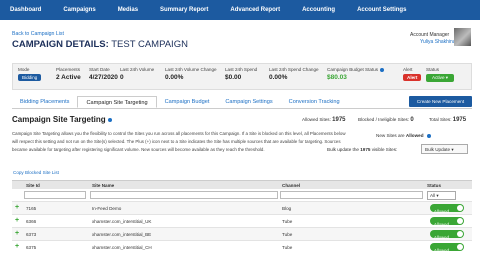  What do you see at coordinates (291, 185) in the screenshot?
I see `column-header-channel: Channel` at bounding box center [291, 185].